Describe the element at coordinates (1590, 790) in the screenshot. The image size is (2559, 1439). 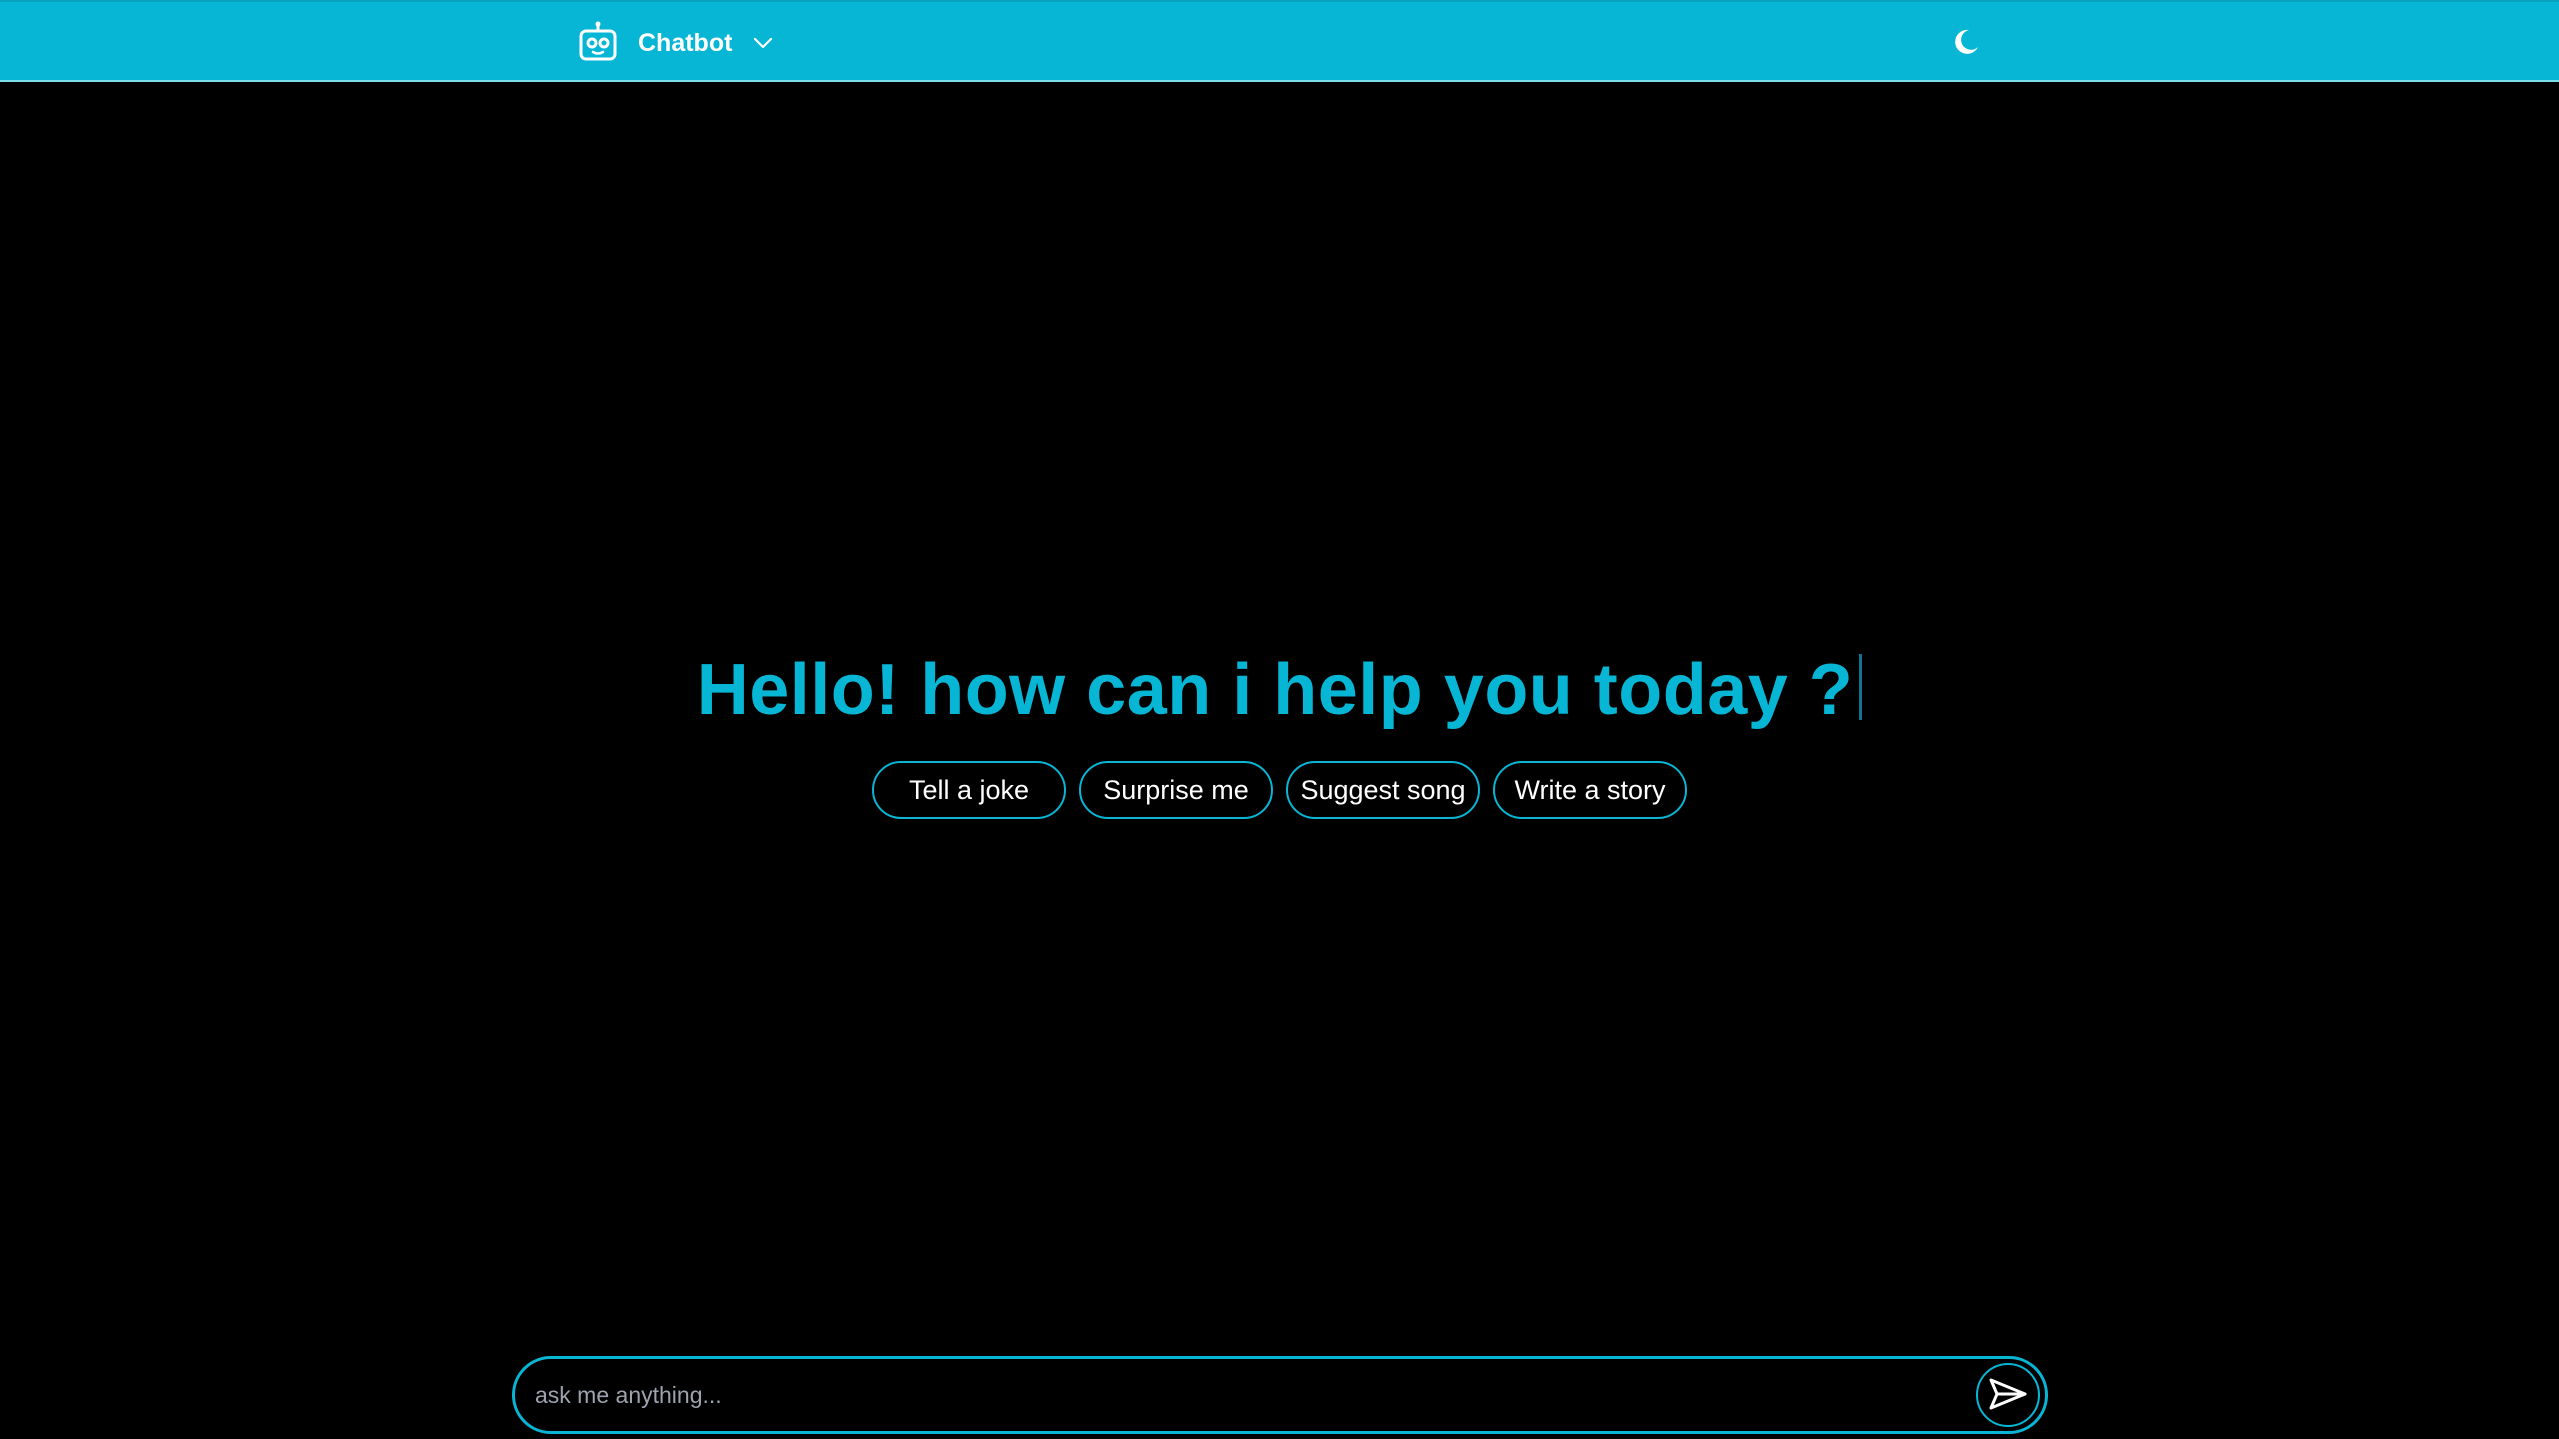
I see `suggestion-write-a-story: Write a story` at that location.